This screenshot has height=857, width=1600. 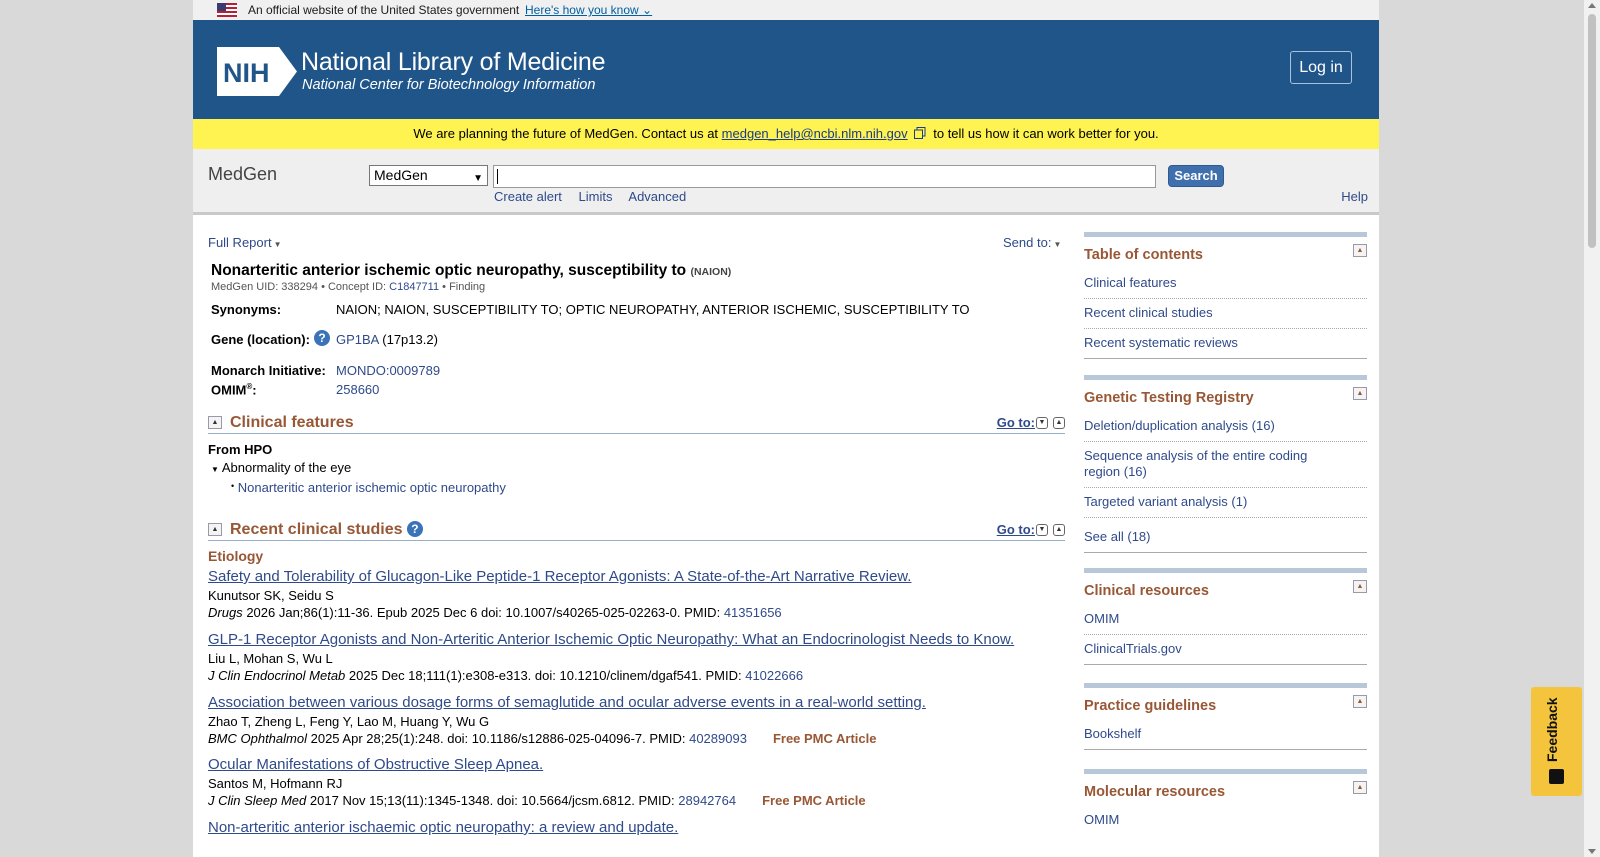 I want to click on heres-how-you-know-link: Here's how you know ⌄, so click(x=588, y=10).